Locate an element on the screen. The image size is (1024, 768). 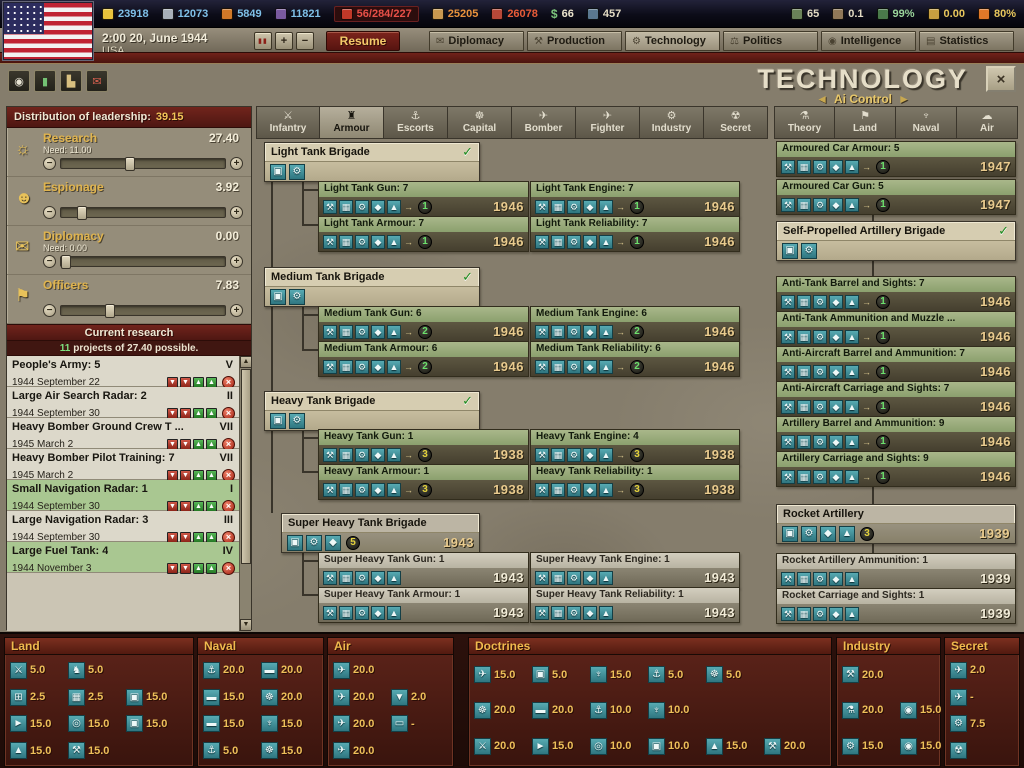
pause-button: ▮▮ is located at coordinates (263, 41).